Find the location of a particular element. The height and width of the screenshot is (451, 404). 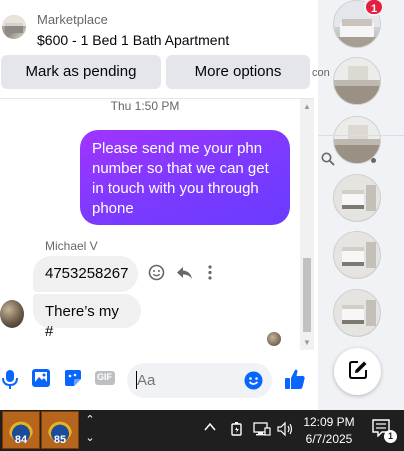

smiley-react-icon is located at coordinates (156, 275).